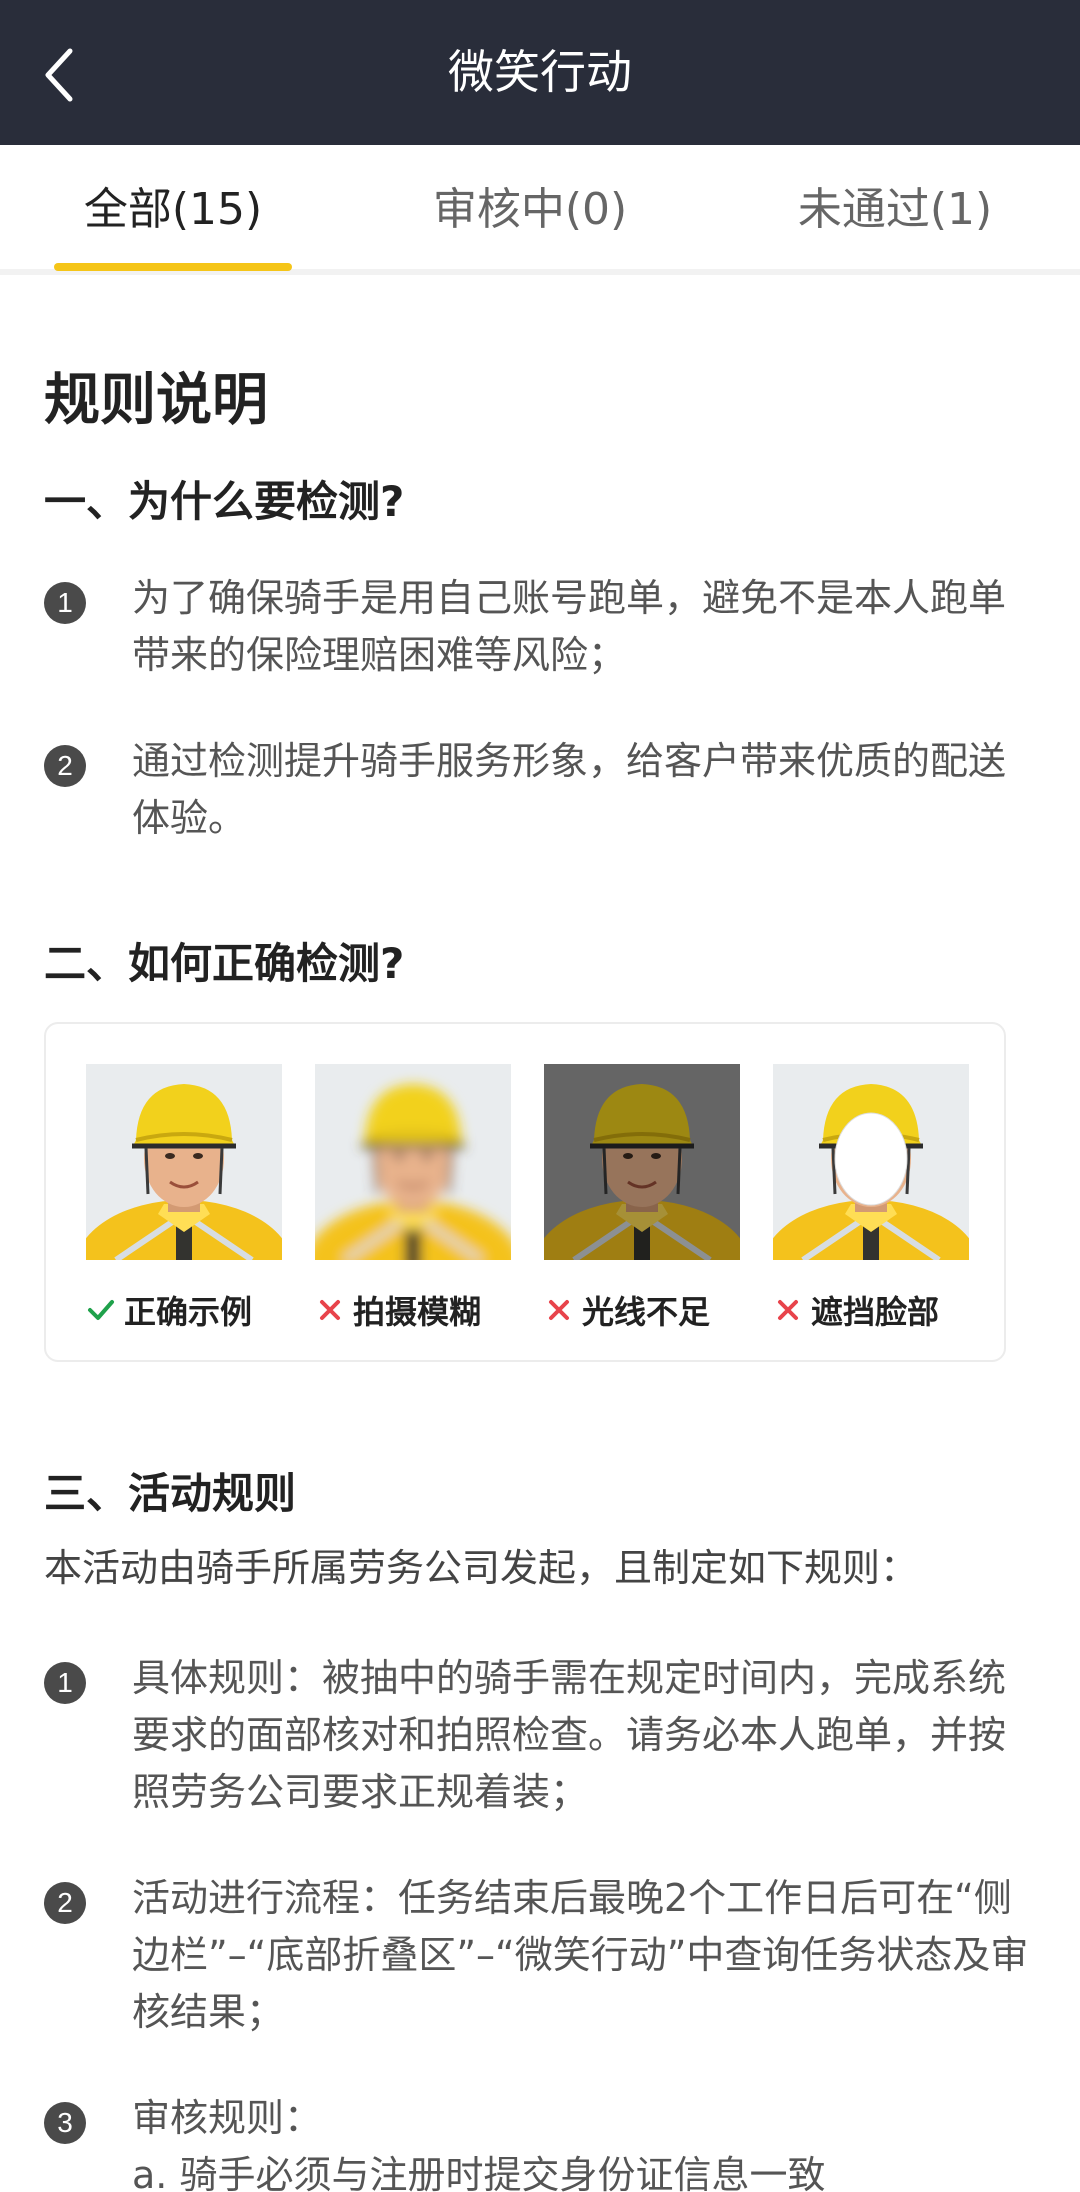 This screenshot has width=1080, height=2192. What do you see at coordinates (156, 400) in the screenshot?
I see `rules-title: 规则说明` at bounding box center [156, 400].